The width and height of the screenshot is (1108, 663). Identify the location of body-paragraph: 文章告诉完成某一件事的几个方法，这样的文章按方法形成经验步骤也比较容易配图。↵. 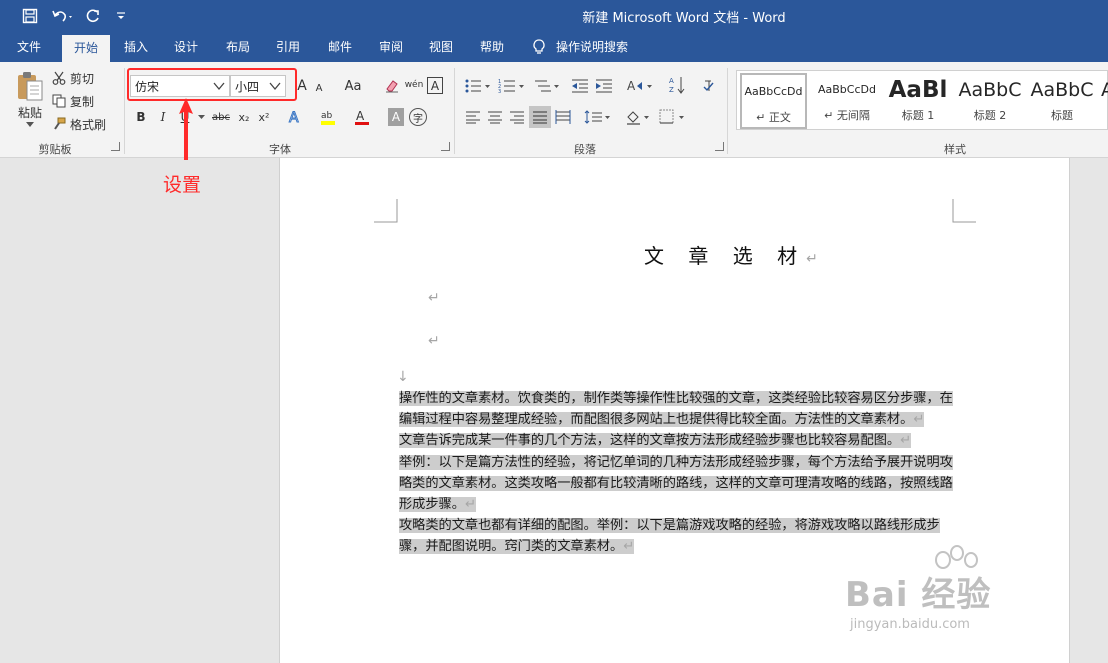
(677, 440).